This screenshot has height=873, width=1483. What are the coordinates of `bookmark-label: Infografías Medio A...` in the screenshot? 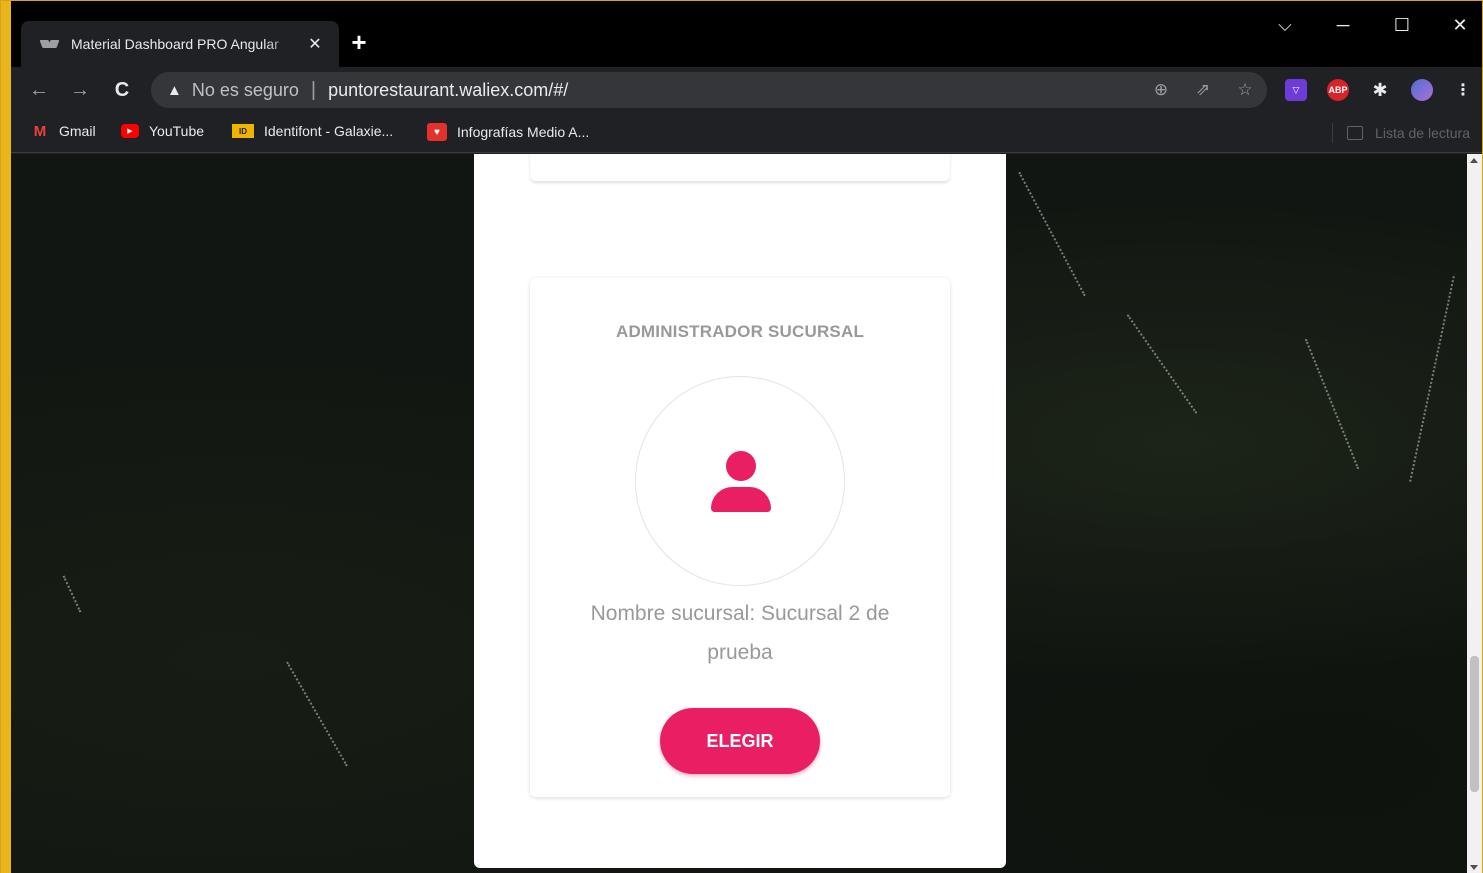 It's located at (523, 132).